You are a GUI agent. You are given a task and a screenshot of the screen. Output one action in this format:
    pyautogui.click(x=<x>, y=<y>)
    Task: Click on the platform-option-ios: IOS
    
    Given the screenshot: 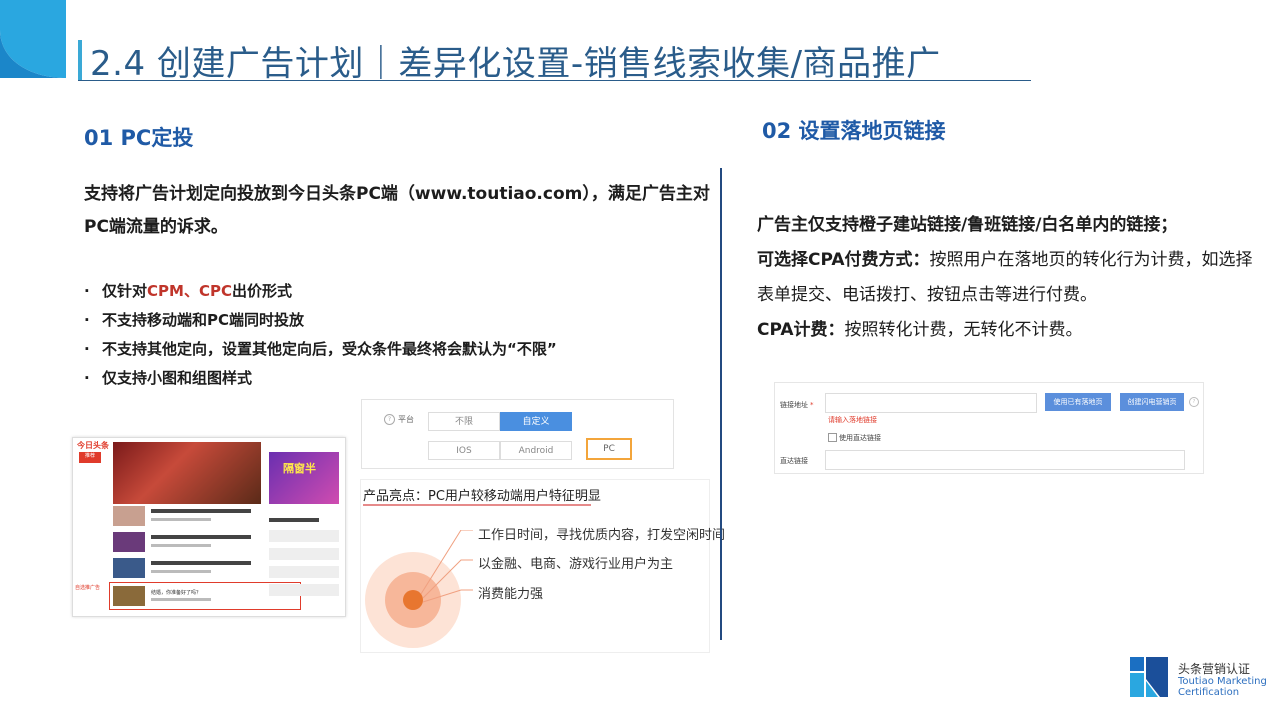 What is the action you would take?
    pyautogui.click(x=464, y=450)
    